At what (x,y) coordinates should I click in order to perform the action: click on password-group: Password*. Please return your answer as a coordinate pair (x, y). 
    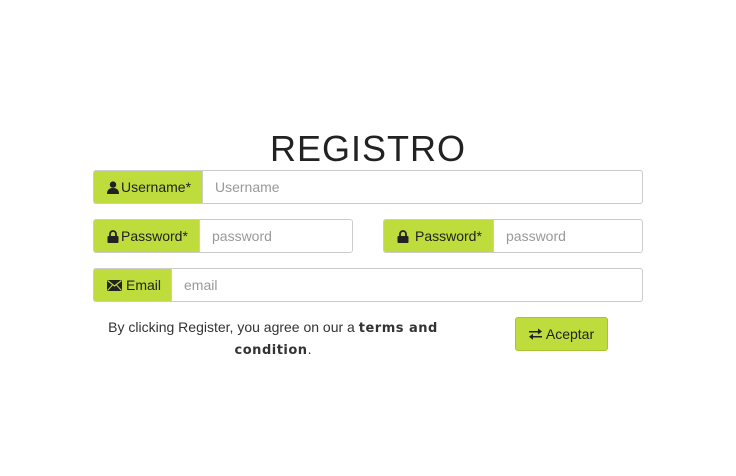
    Looking at the image, I should click on (223, 236).